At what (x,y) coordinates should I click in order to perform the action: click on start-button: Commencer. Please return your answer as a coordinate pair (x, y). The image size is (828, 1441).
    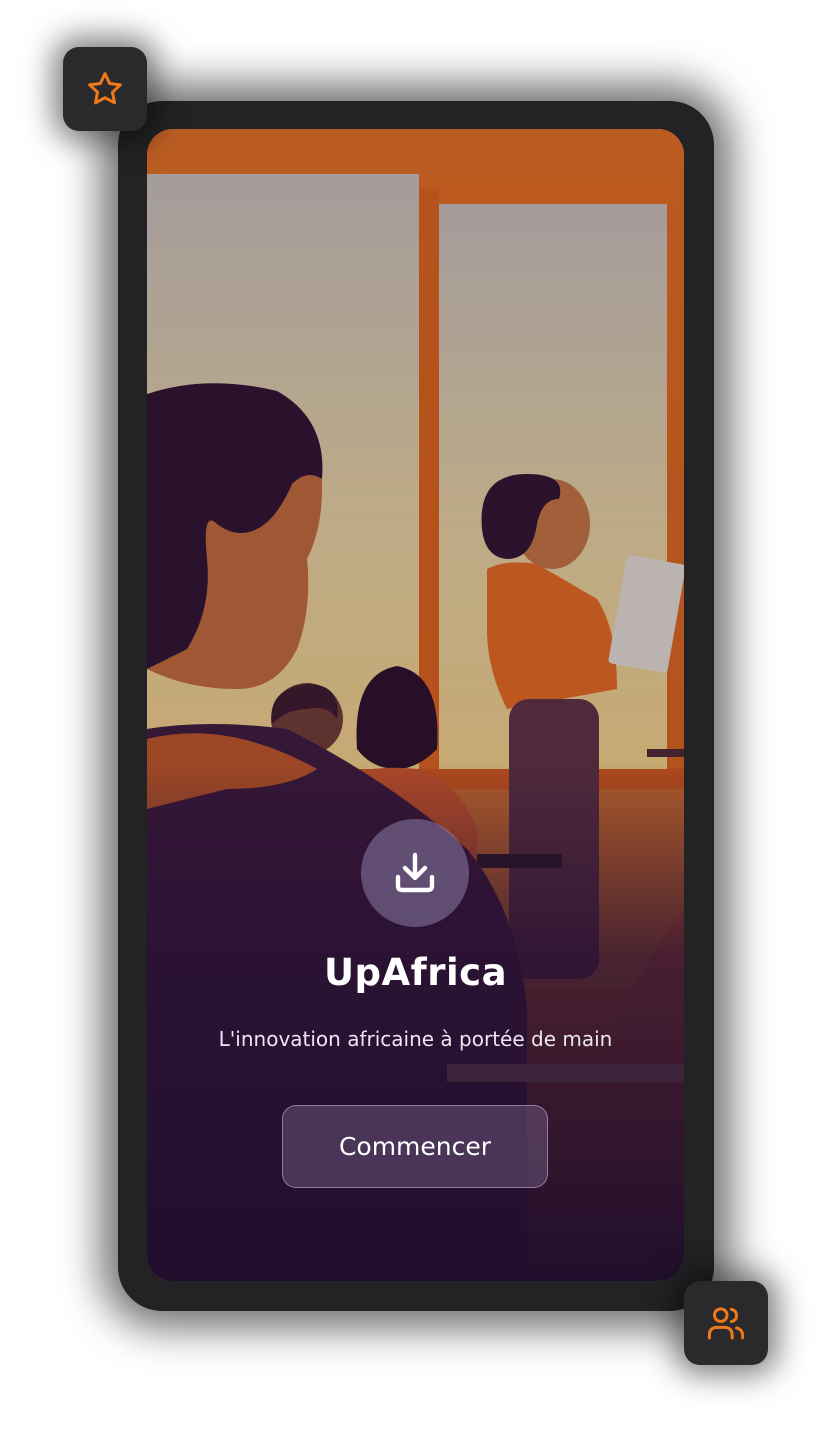
    Looking at the image, I should click on (415, 1146).